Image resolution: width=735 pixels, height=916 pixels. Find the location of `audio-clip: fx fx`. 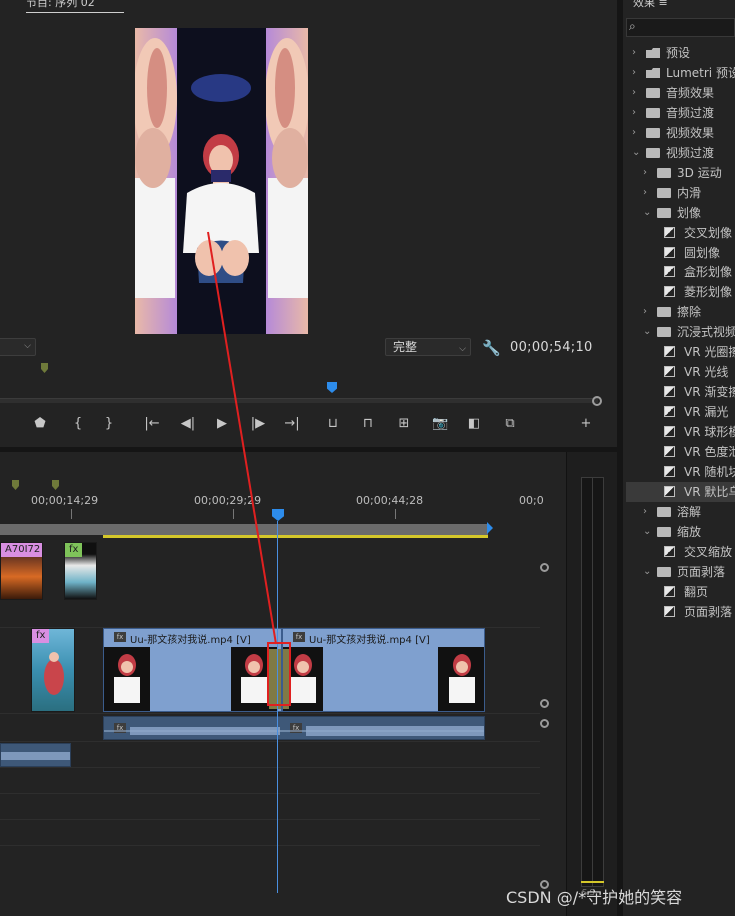

audio-clip: fx fx is located at coordinates (294, 728).